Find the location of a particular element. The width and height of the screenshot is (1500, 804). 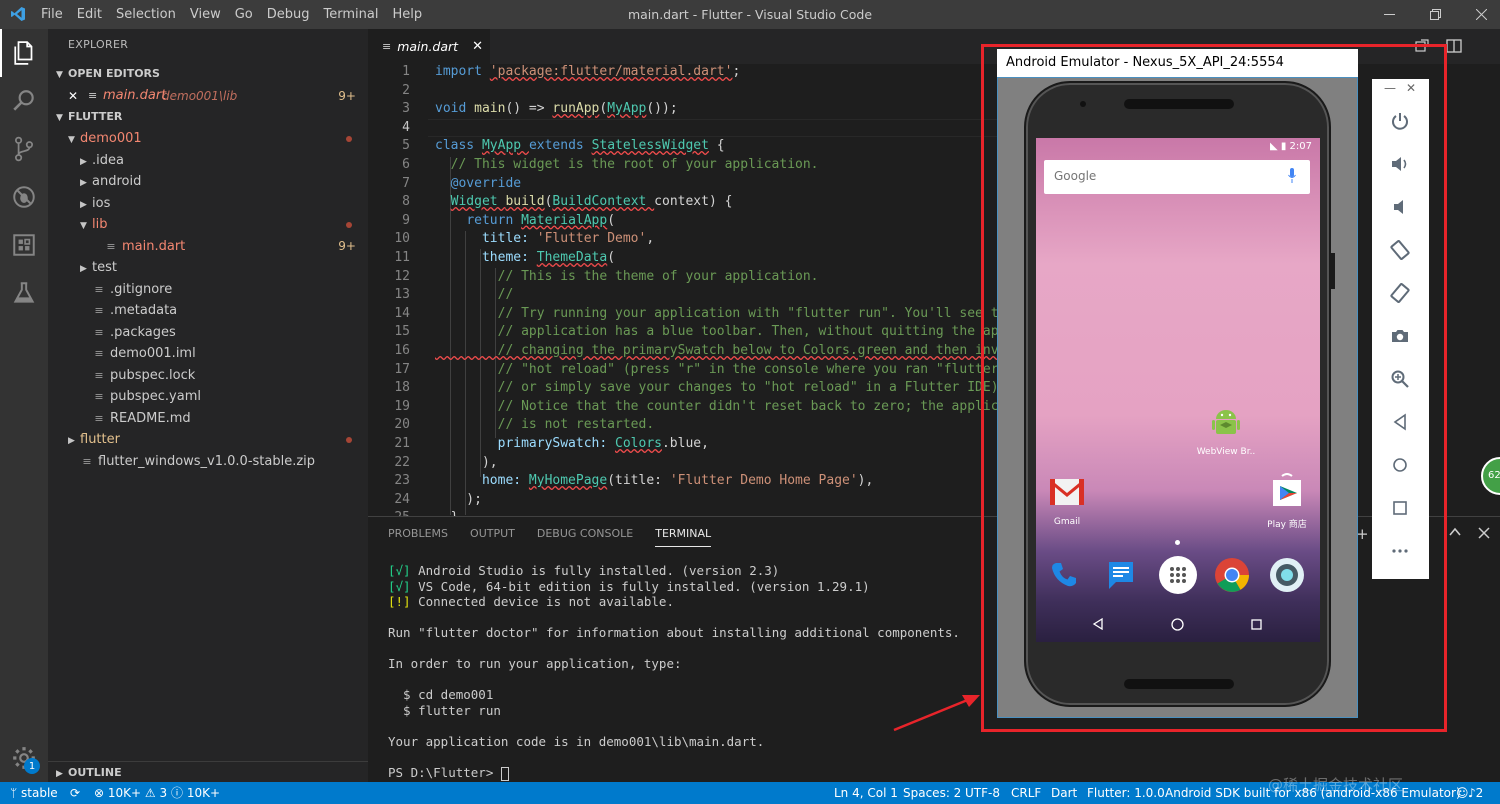

home-icon is located at coordinates (1400, 465).